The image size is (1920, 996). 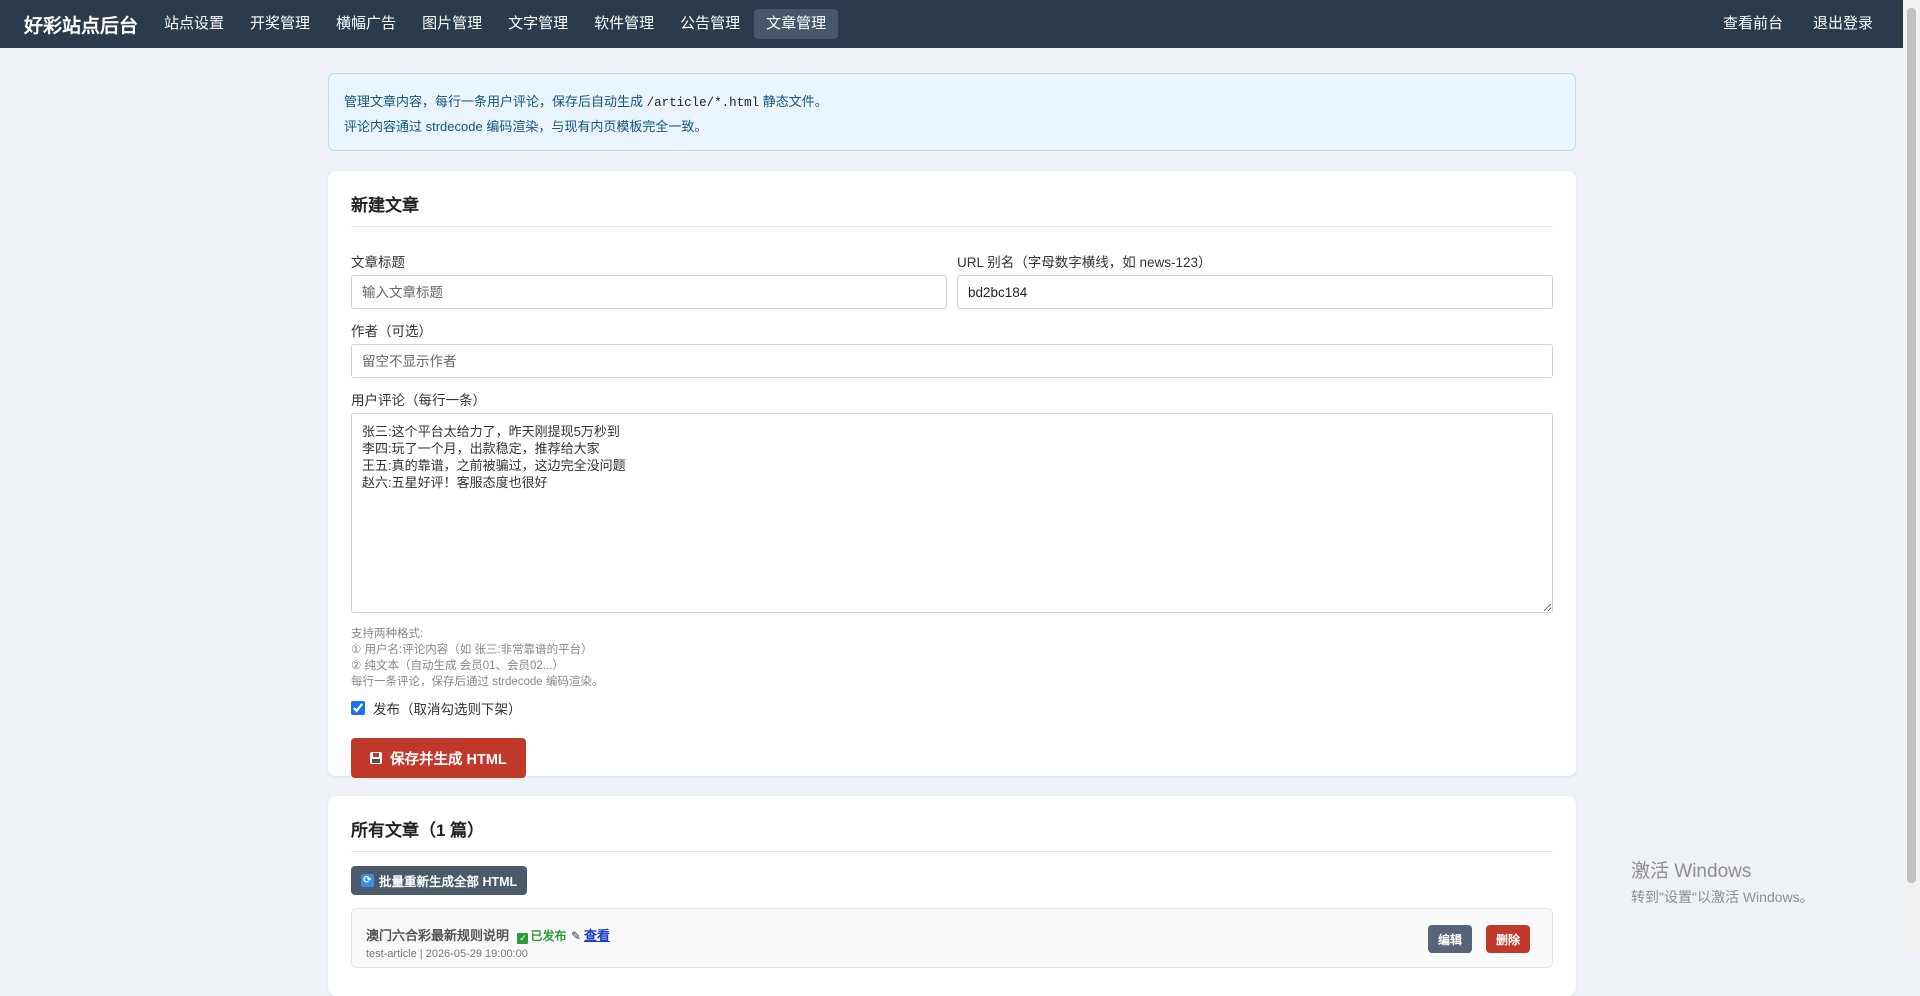 What do you see at coordinates (795, 101) in the screenshot?
I see `info-line-1-suffix: 静态文件。` at bounding box center [795, 101].